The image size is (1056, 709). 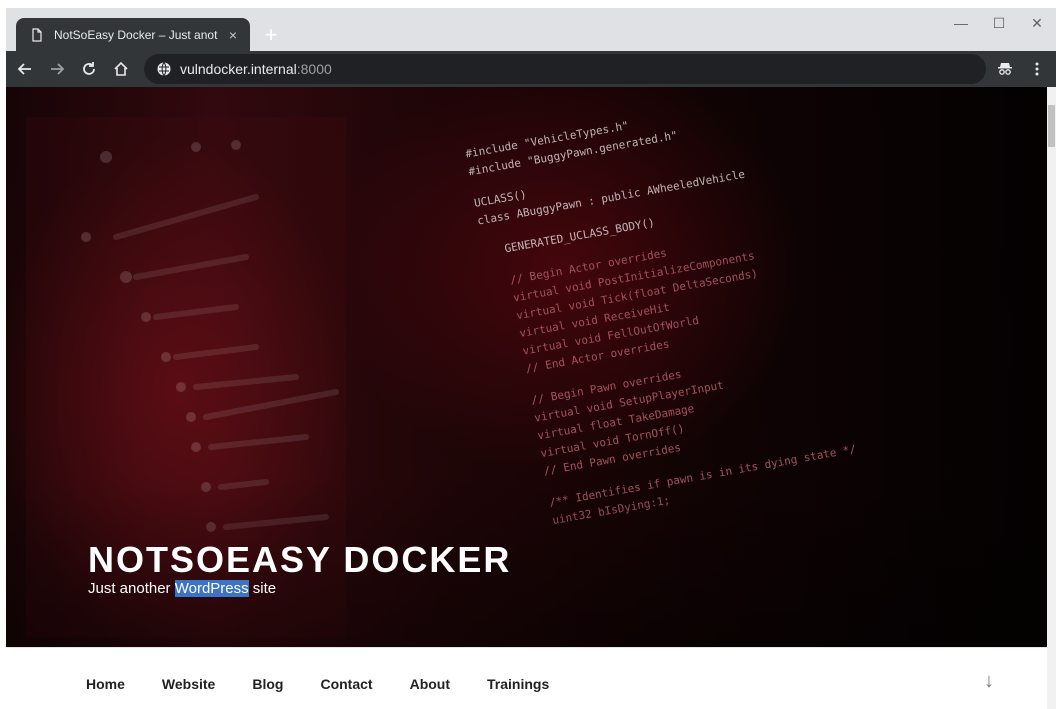 I want to click on site-title: NOTSOEASY DOCKER, so click(x=299, y=560).